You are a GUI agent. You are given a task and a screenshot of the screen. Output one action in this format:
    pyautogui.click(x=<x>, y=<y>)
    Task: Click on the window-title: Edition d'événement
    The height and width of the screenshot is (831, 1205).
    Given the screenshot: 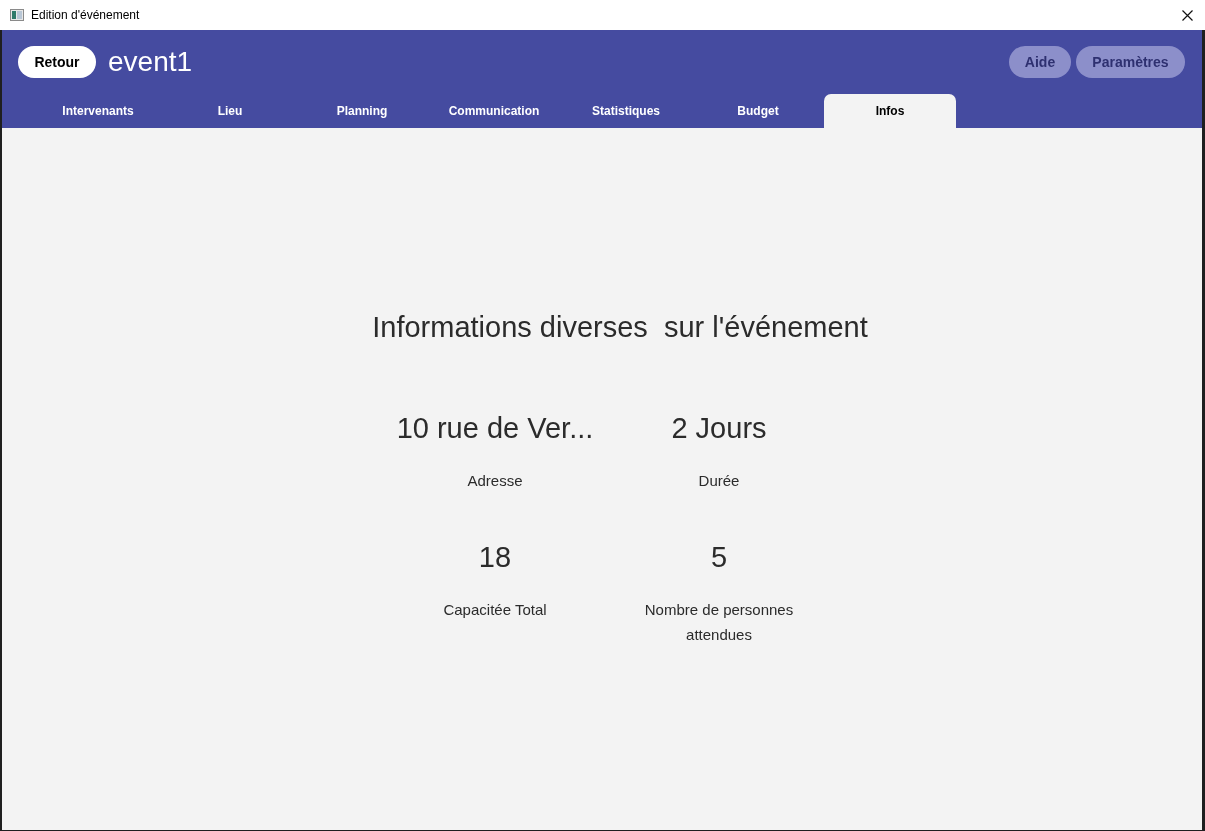 What is the action you would take?
    pyautogui.click(x=85, y=15)
    